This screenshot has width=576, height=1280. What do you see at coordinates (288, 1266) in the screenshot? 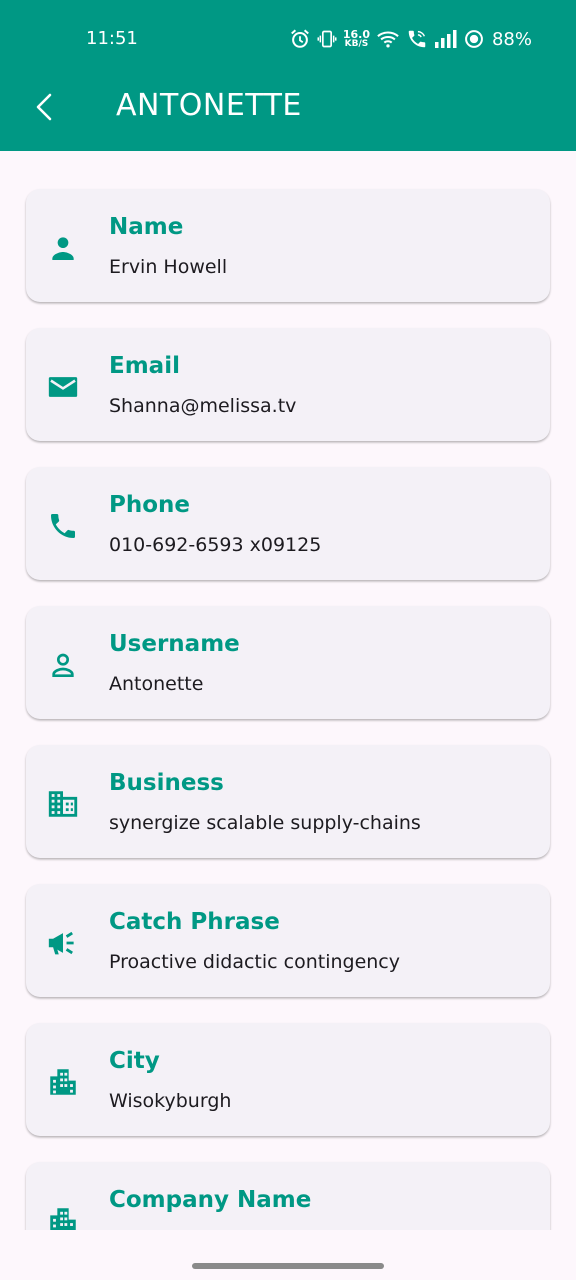
I see `home-indicator` at bounding box center [288, 1266].